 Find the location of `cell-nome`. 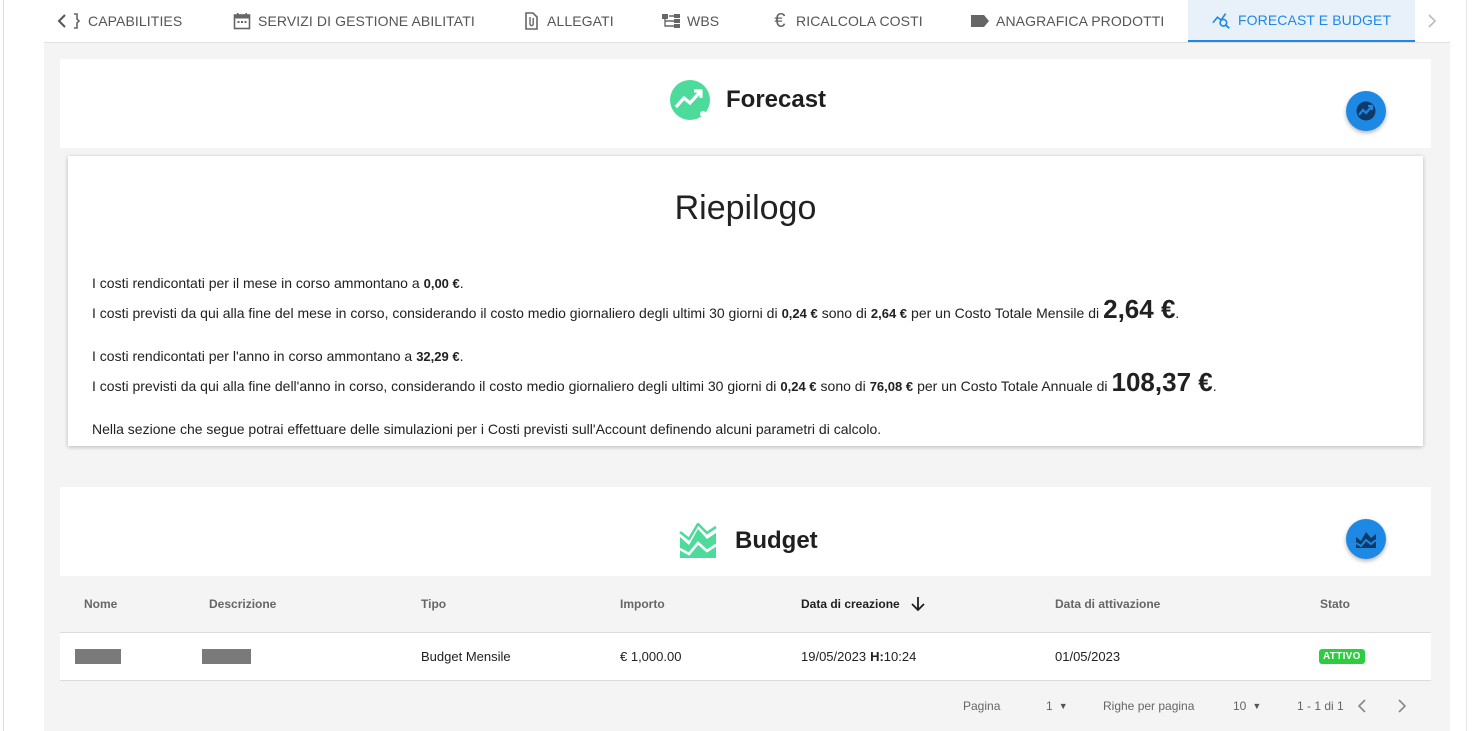

cell-nome is located at coordinates (98, 656).